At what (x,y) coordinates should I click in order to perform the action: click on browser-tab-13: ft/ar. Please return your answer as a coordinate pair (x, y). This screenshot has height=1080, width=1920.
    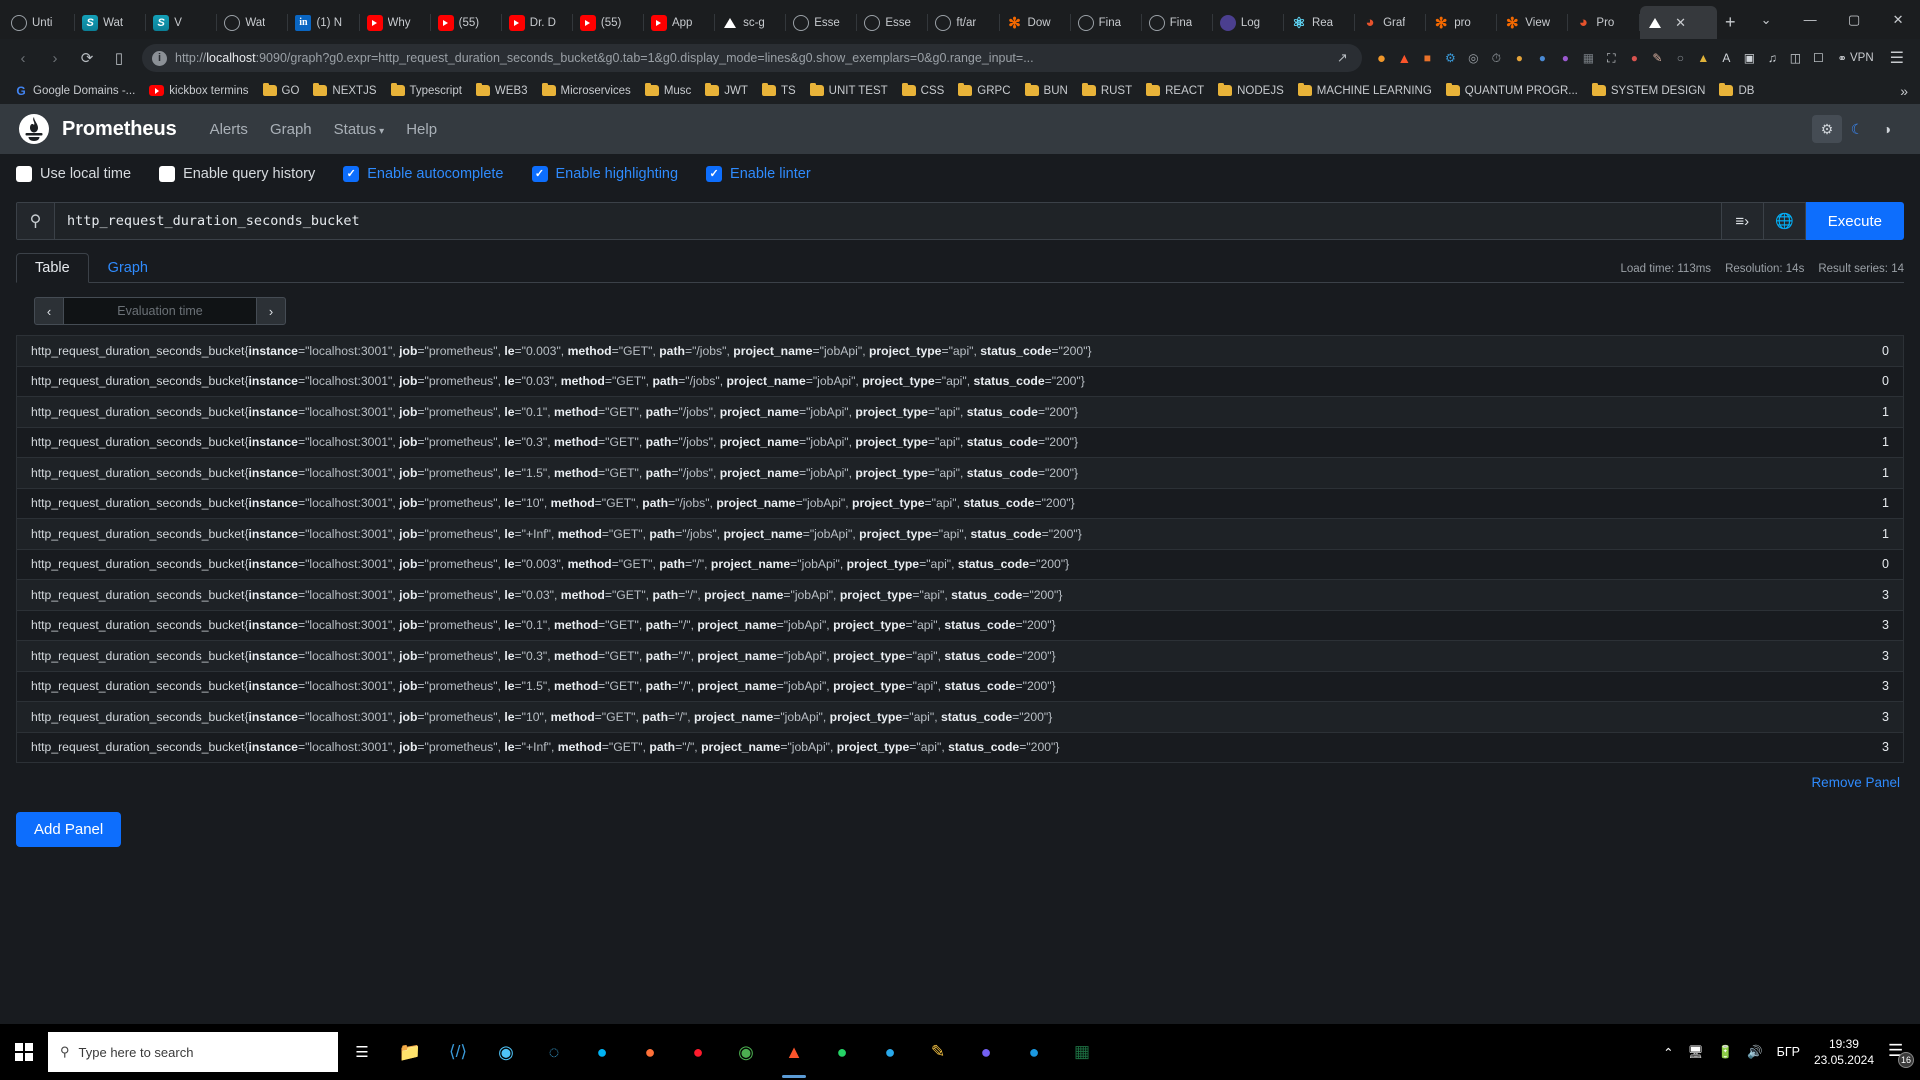
    Looking at the image, I should click on (964, 22).